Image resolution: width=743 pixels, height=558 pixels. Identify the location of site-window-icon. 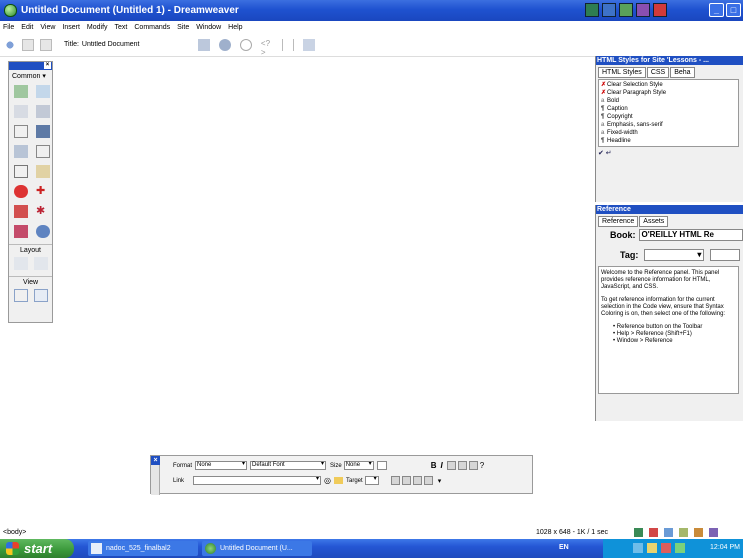
(592, 10).